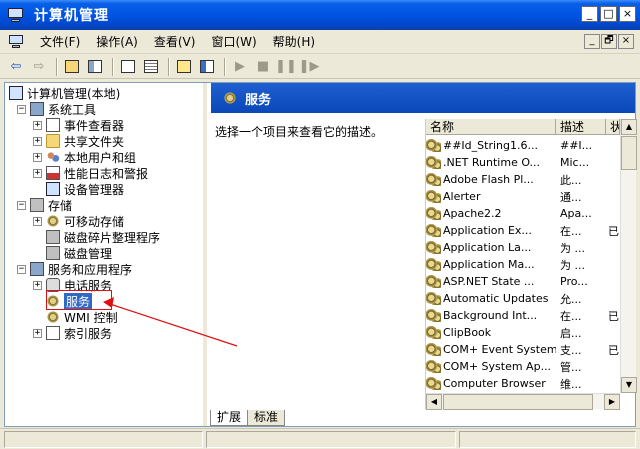 The height and width of the screenshot is (449, 640). Describe the element at coordinates (592, 41) in the screenshot. I see `child-minimize-button: _` at that location.